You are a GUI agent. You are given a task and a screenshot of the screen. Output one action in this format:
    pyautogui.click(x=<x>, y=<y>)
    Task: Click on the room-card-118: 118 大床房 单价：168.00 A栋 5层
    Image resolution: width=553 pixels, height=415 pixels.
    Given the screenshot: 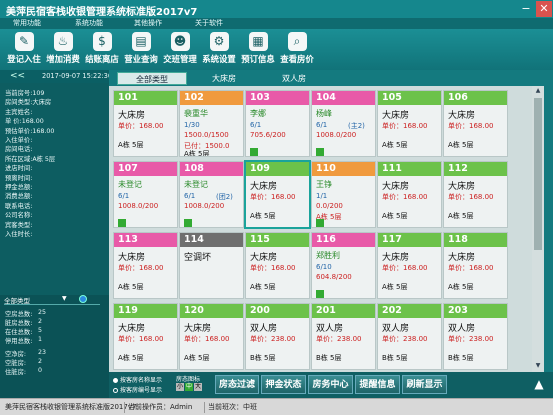 What is the action you would take?
    pyautogui.click(x=475, y=265)
    